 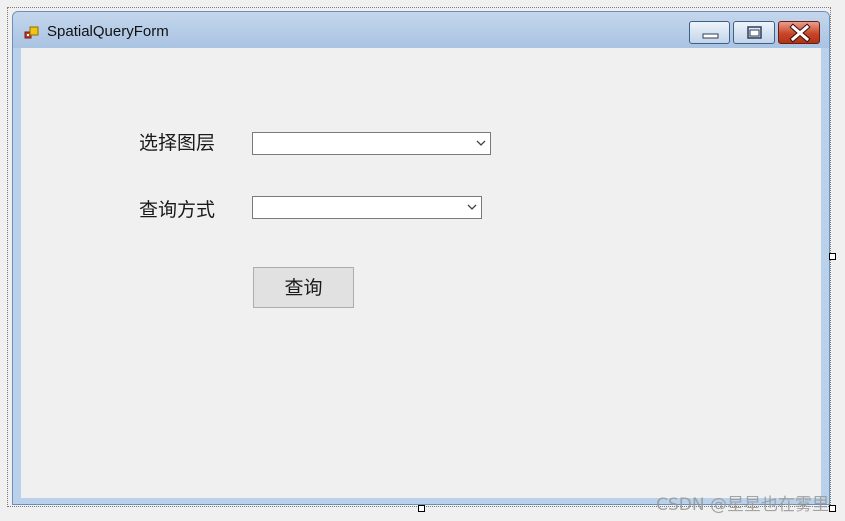 I want to click on method-combobox, so click(x=367, y=207).